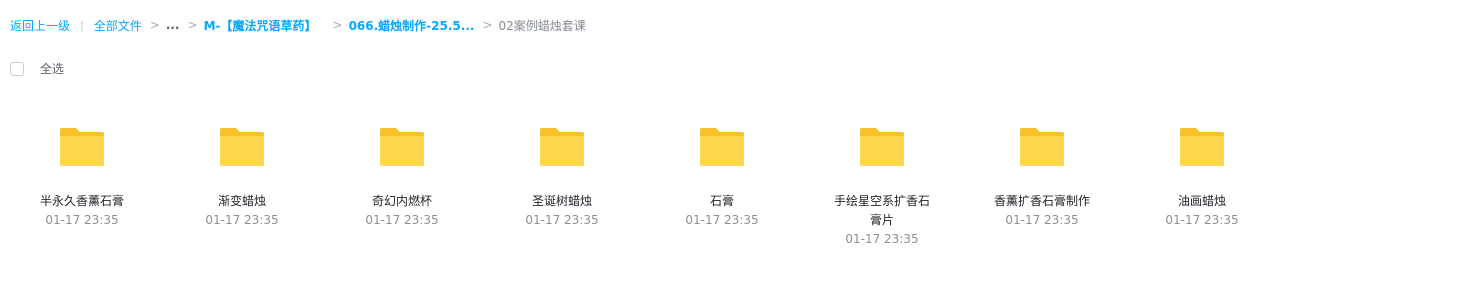  Describe the element at coordinates (17, 68) in the screenshot. I see `select-all-checkbox` at that location.